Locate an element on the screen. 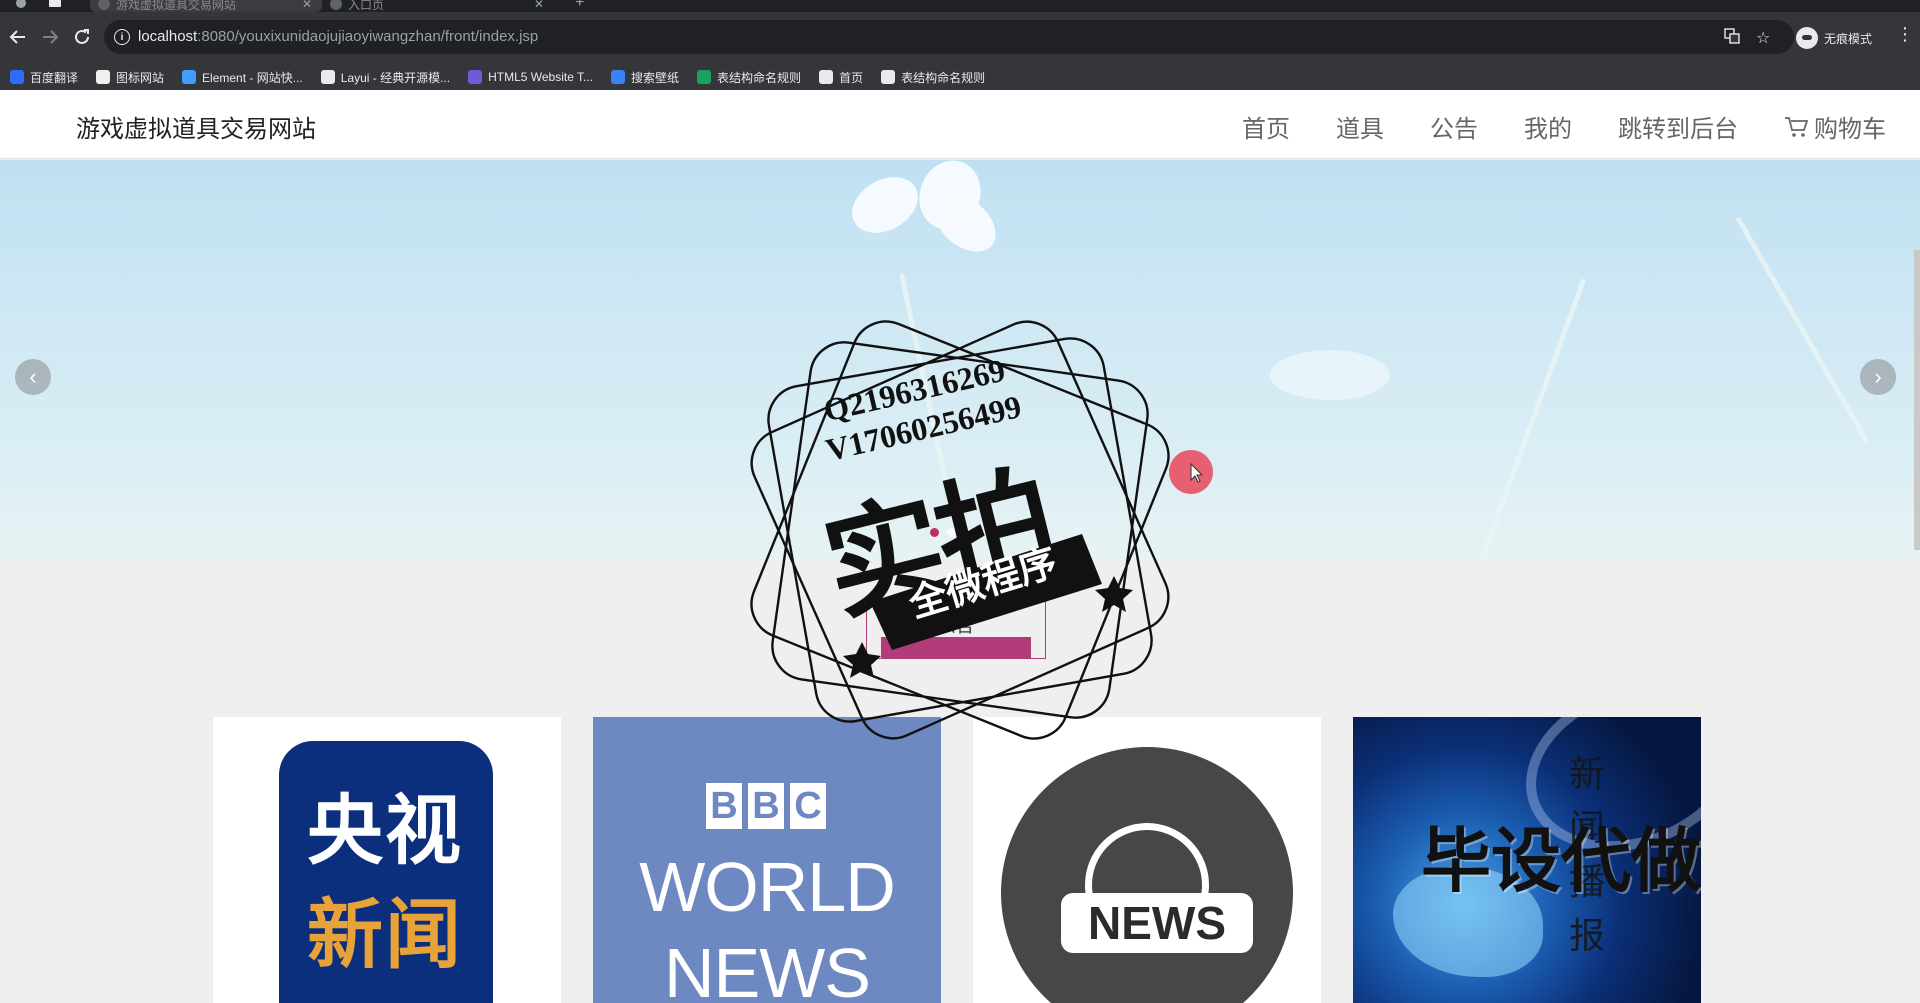 The image size is (1920, 1003). news-globe-logo: NEWS is located at coordinates (1147, 875).